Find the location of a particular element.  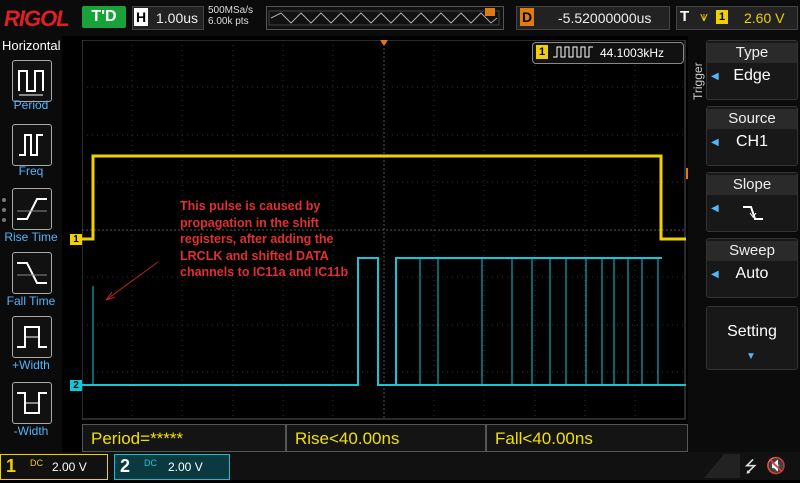

measurement-period: Period=***** is located at coordinates (184, 438).